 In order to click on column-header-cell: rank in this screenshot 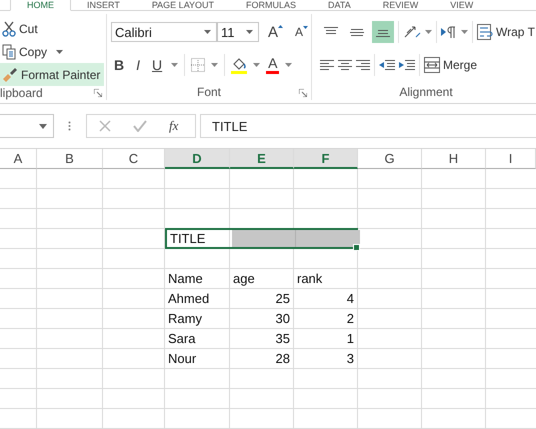, I will do `click(326, 279)`.